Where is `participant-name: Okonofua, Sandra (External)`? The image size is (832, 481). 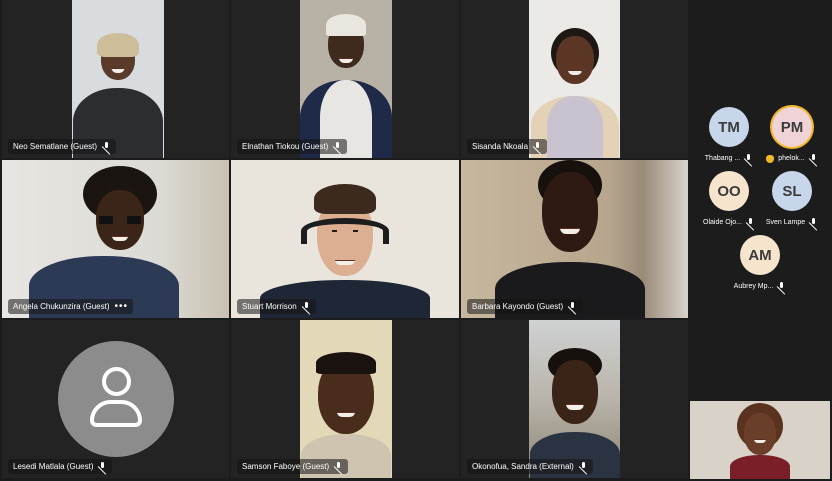
participant-name: Okonofua, Sandra (External) is located at coordinates (523, 466).